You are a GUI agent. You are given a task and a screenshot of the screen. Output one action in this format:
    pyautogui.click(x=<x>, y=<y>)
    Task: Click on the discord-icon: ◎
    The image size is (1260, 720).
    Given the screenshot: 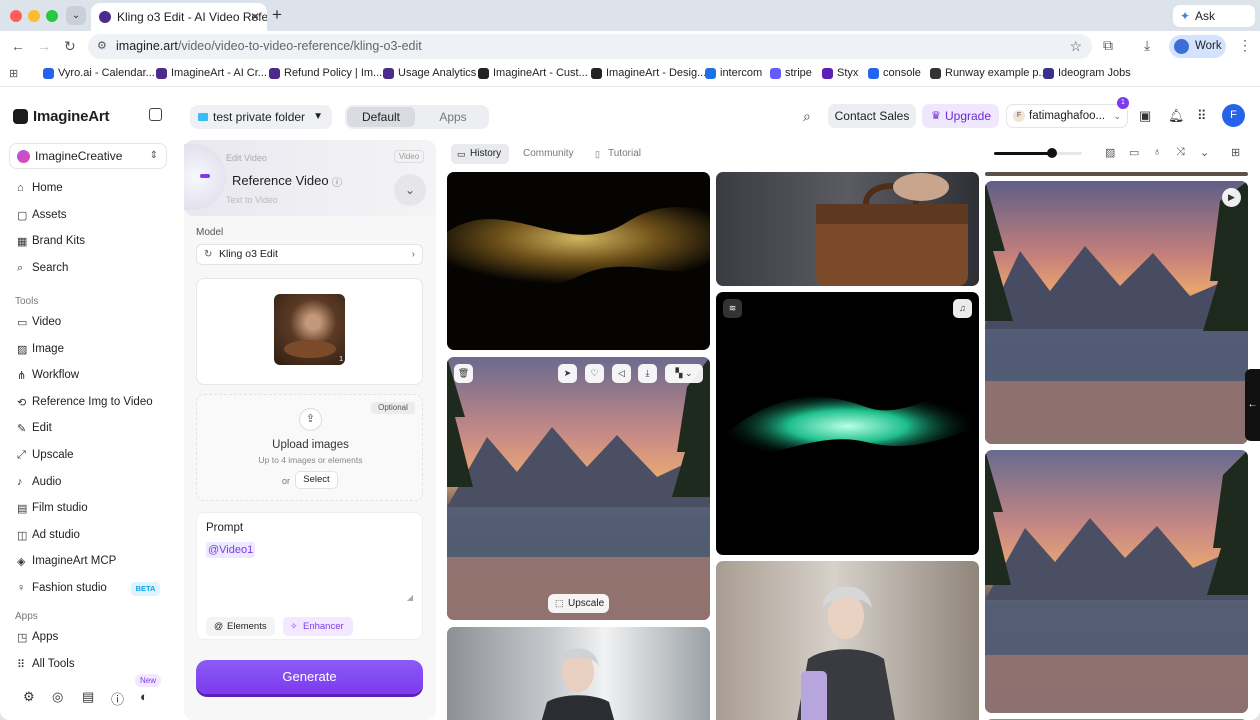 What is the action you would take?
    pyautogui.click(x=57, y=697)
    